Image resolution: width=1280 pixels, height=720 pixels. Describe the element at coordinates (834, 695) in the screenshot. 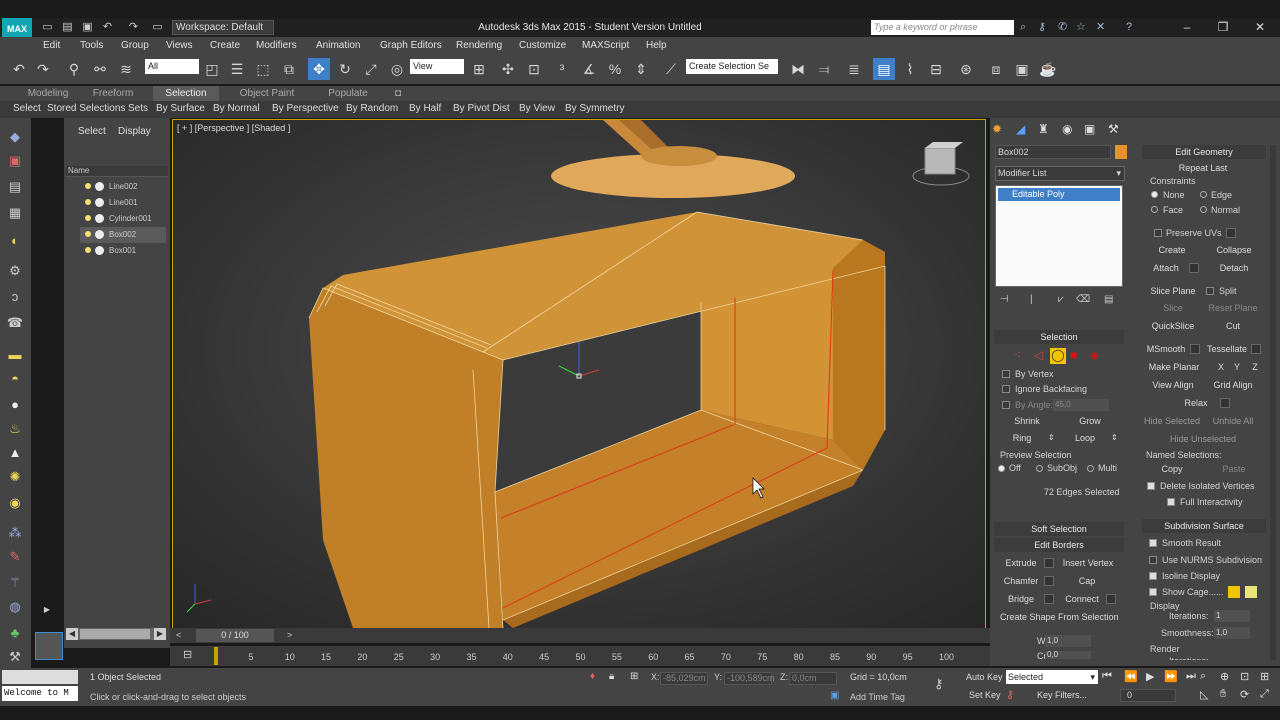

I see `time-tag-icon: ▣` at that location.